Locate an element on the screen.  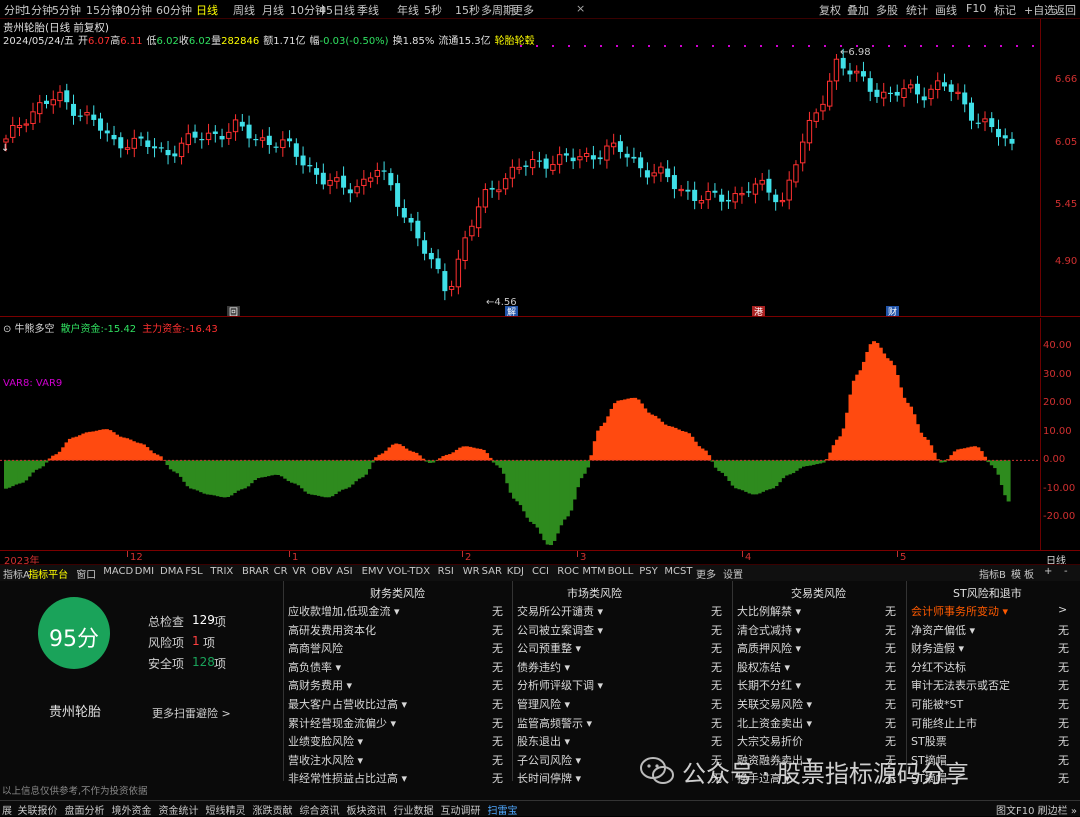
toolbar-right-6: 标记 is located at coordinates (1005, 10).